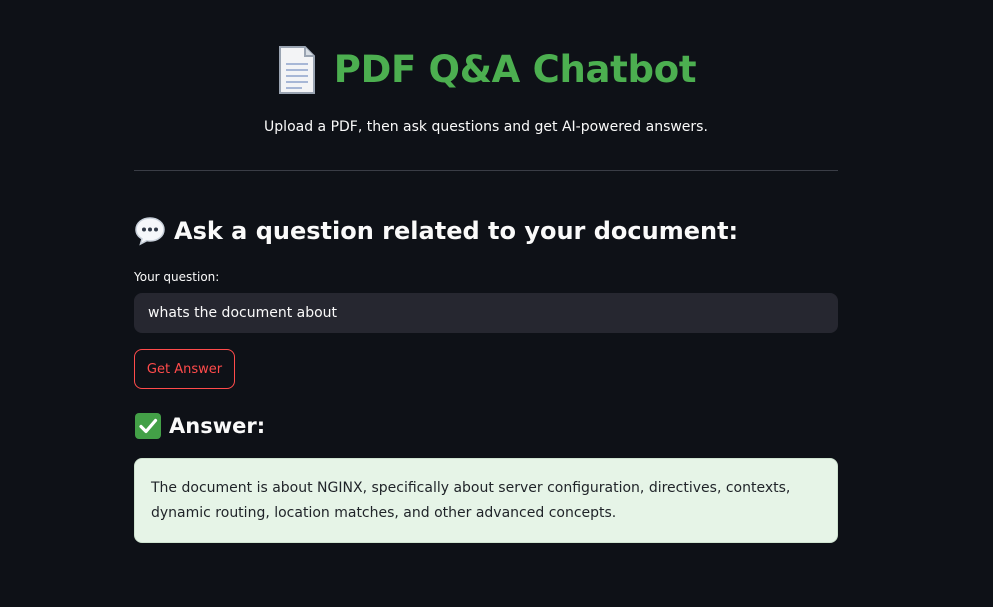  Describe the element at coordinates (150, 231) in the screenshot. I see `speech-bubble-icon` at that location.